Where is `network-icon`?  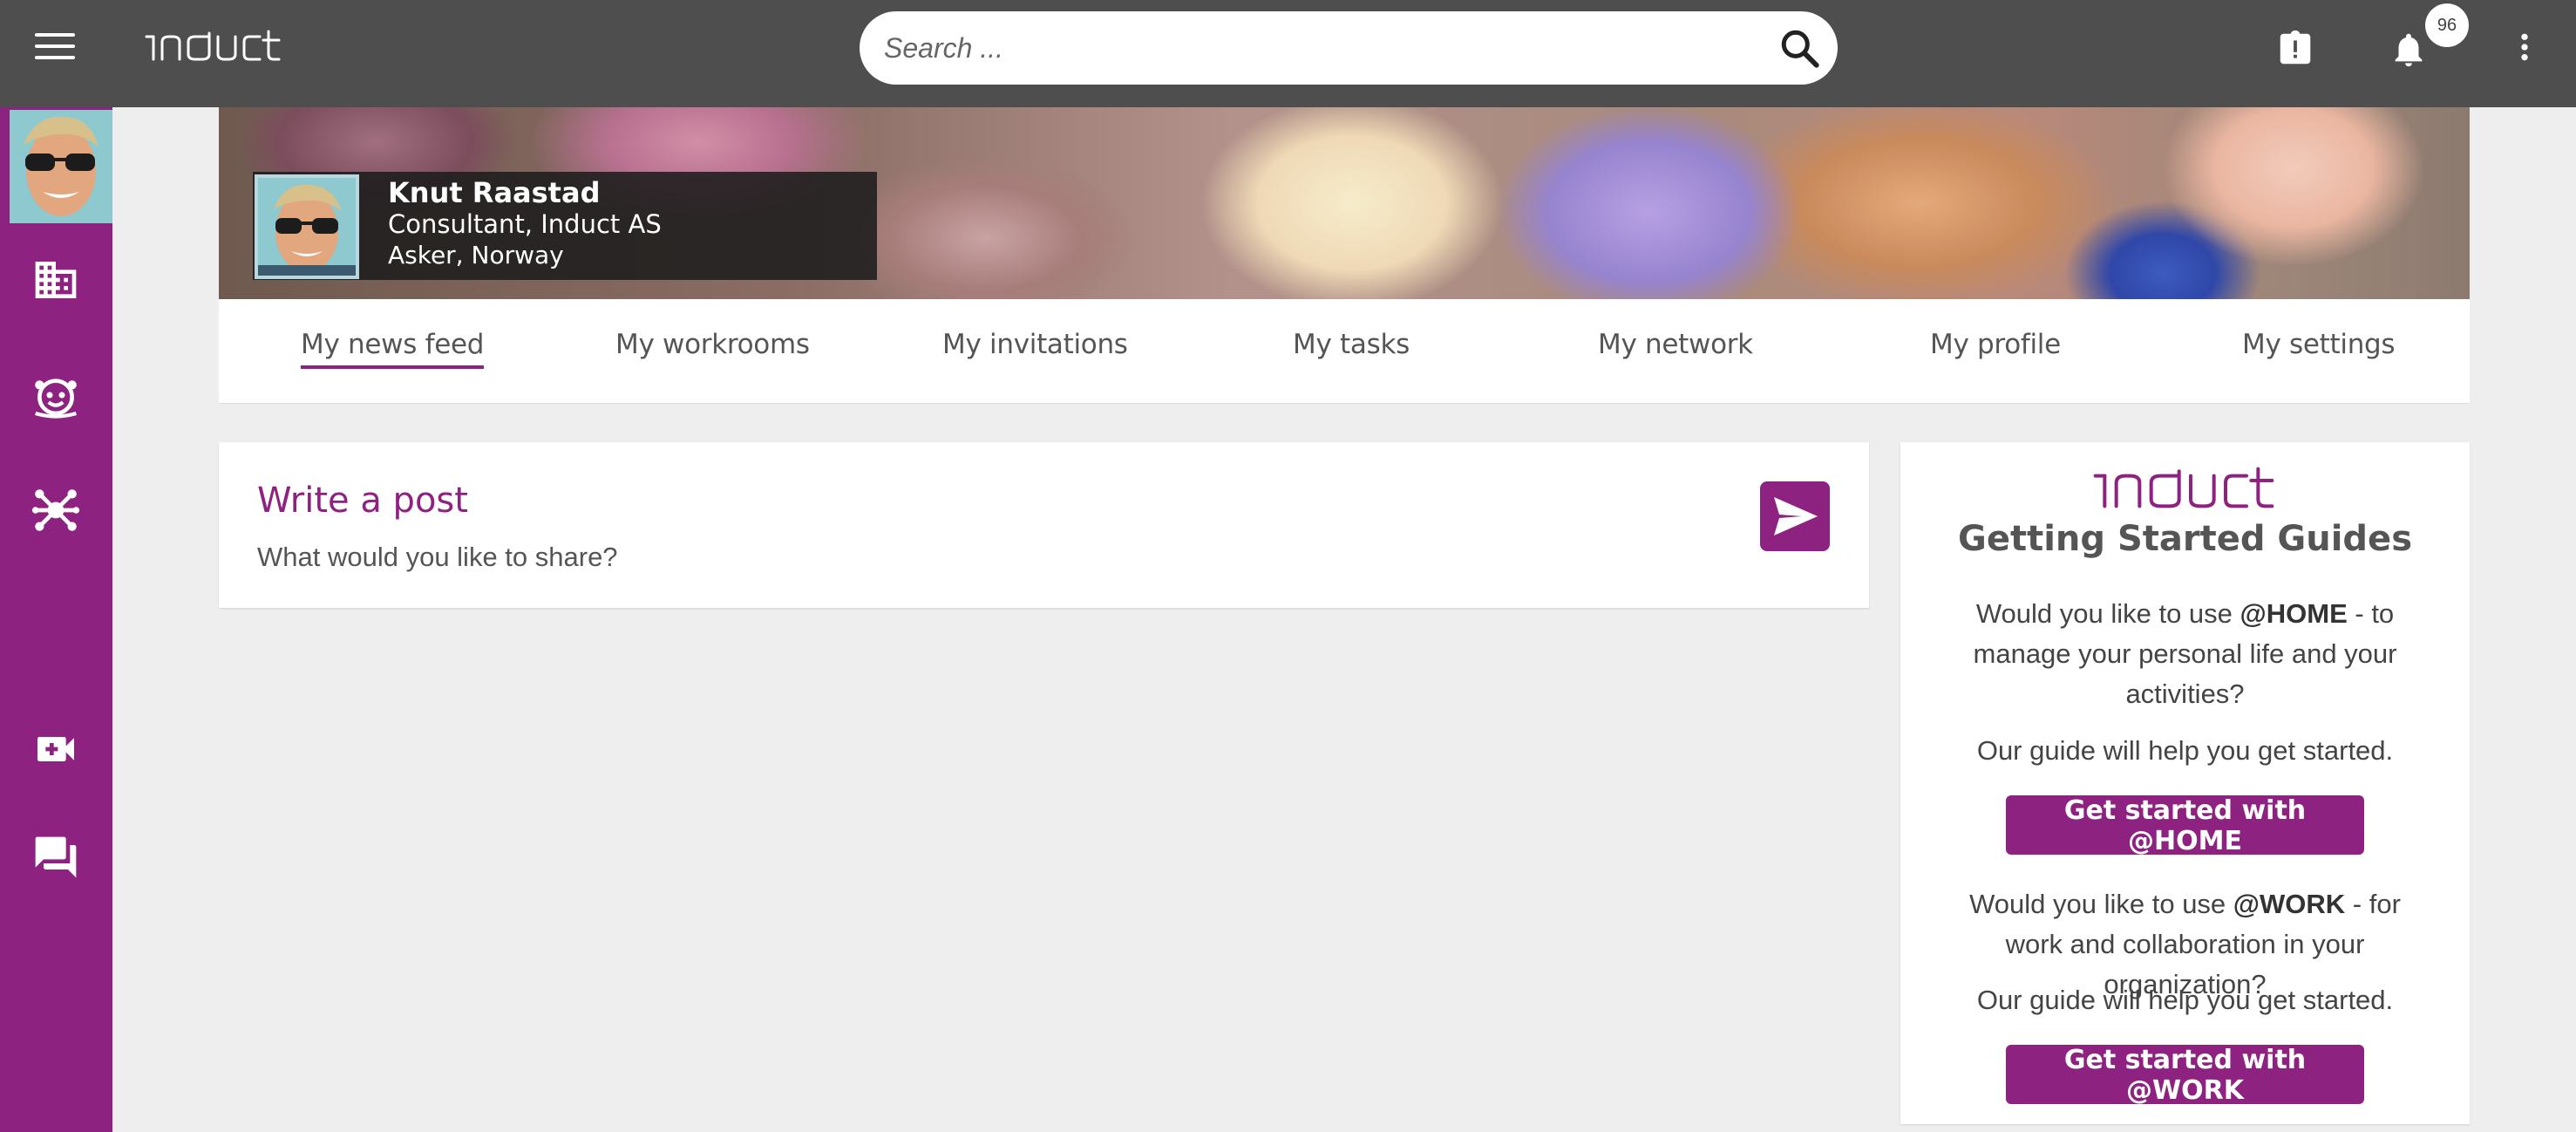
network-icon is located at coordinates (55, 510).